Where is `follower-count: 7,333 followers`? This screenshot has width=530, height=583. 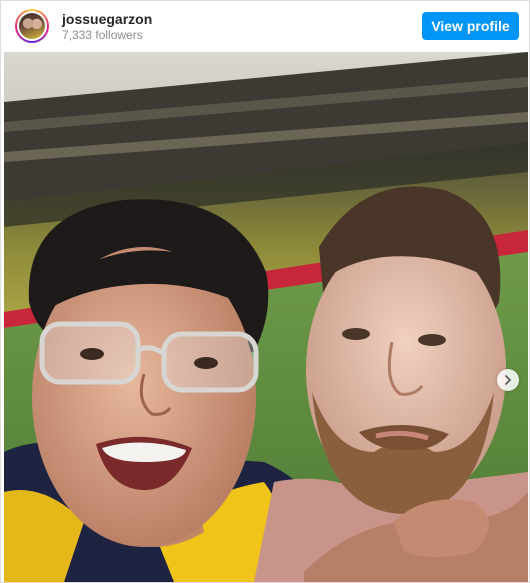 follower-count: 7,333 followers is located at coordinates (102, 35).